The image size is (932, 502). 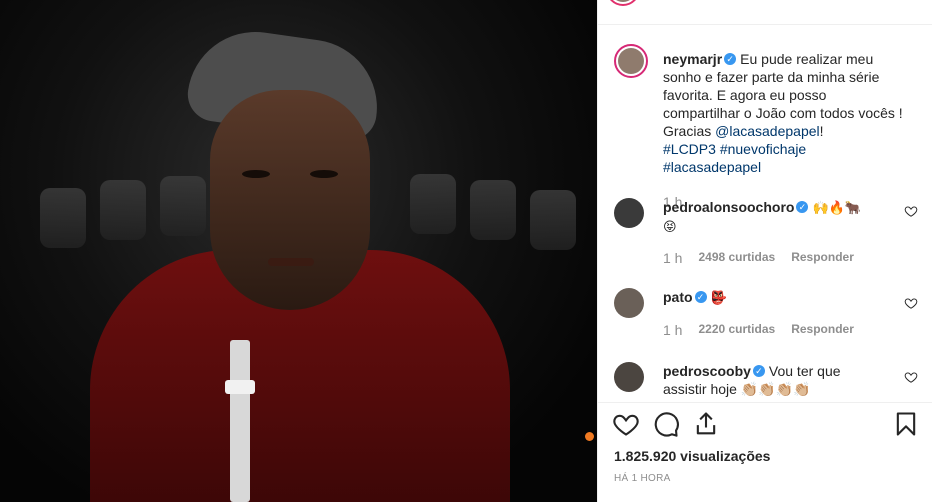 I want to click on caption-line: sonho e fazer parte da minha série, so click(x=771, y=77).